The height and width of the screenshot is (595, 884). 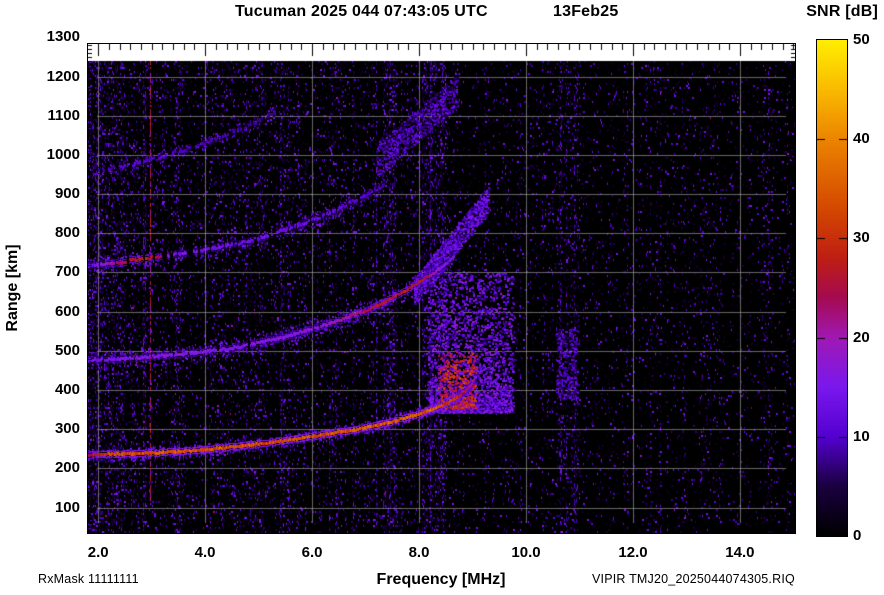 What do you see at coordinates (312, 552) in the screenshot?
I see `x-tick-label: 6.0` at bounding box center [312, 552].